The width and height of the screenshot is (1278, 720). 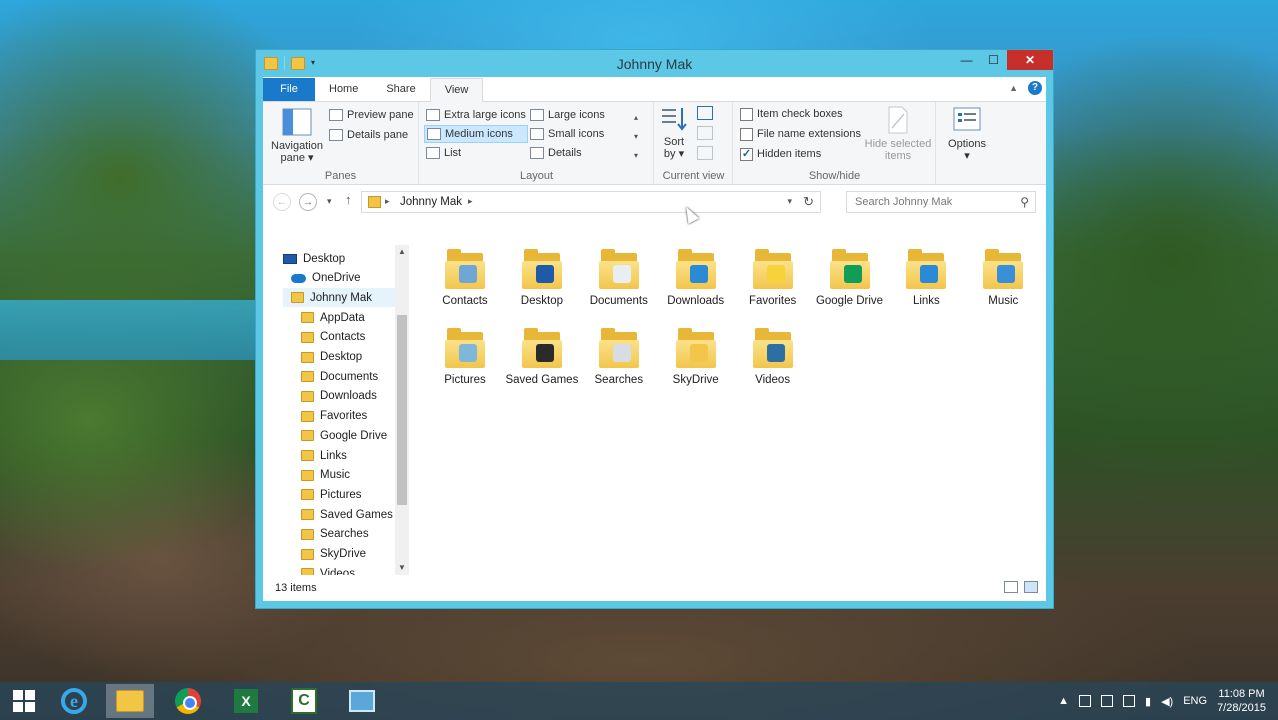 I want to click on nav-tree-item: Links, so click(x=348, y=455).